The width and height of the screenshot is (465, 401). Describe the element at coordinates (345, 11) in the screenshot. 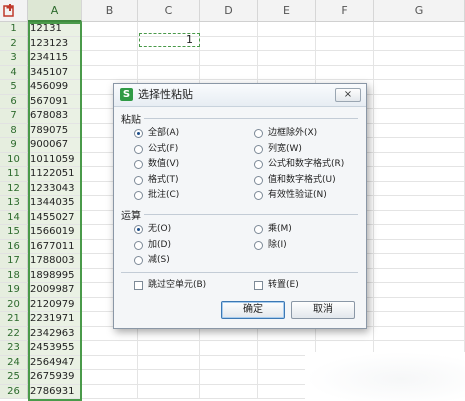

I see `column-header-f: F` at that location.